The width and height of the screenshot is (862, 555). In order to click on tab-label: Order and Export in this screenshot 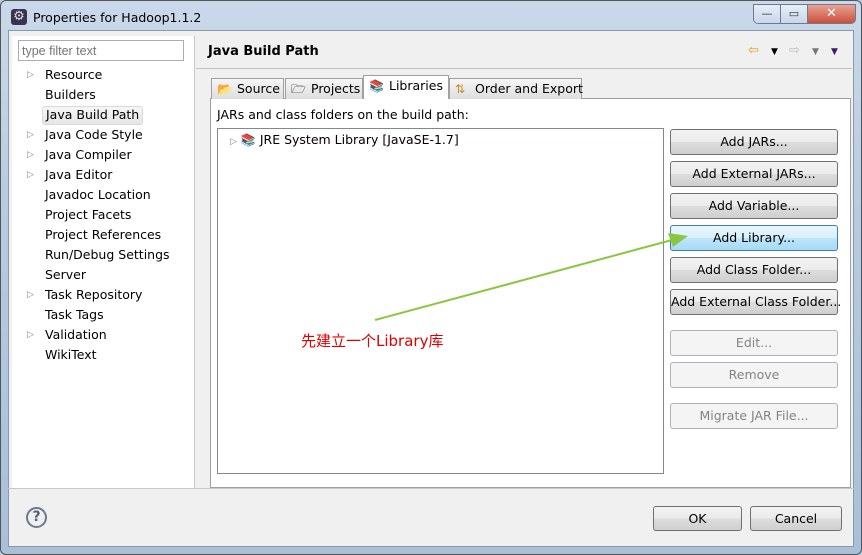, I will do `click(529, 88)`.